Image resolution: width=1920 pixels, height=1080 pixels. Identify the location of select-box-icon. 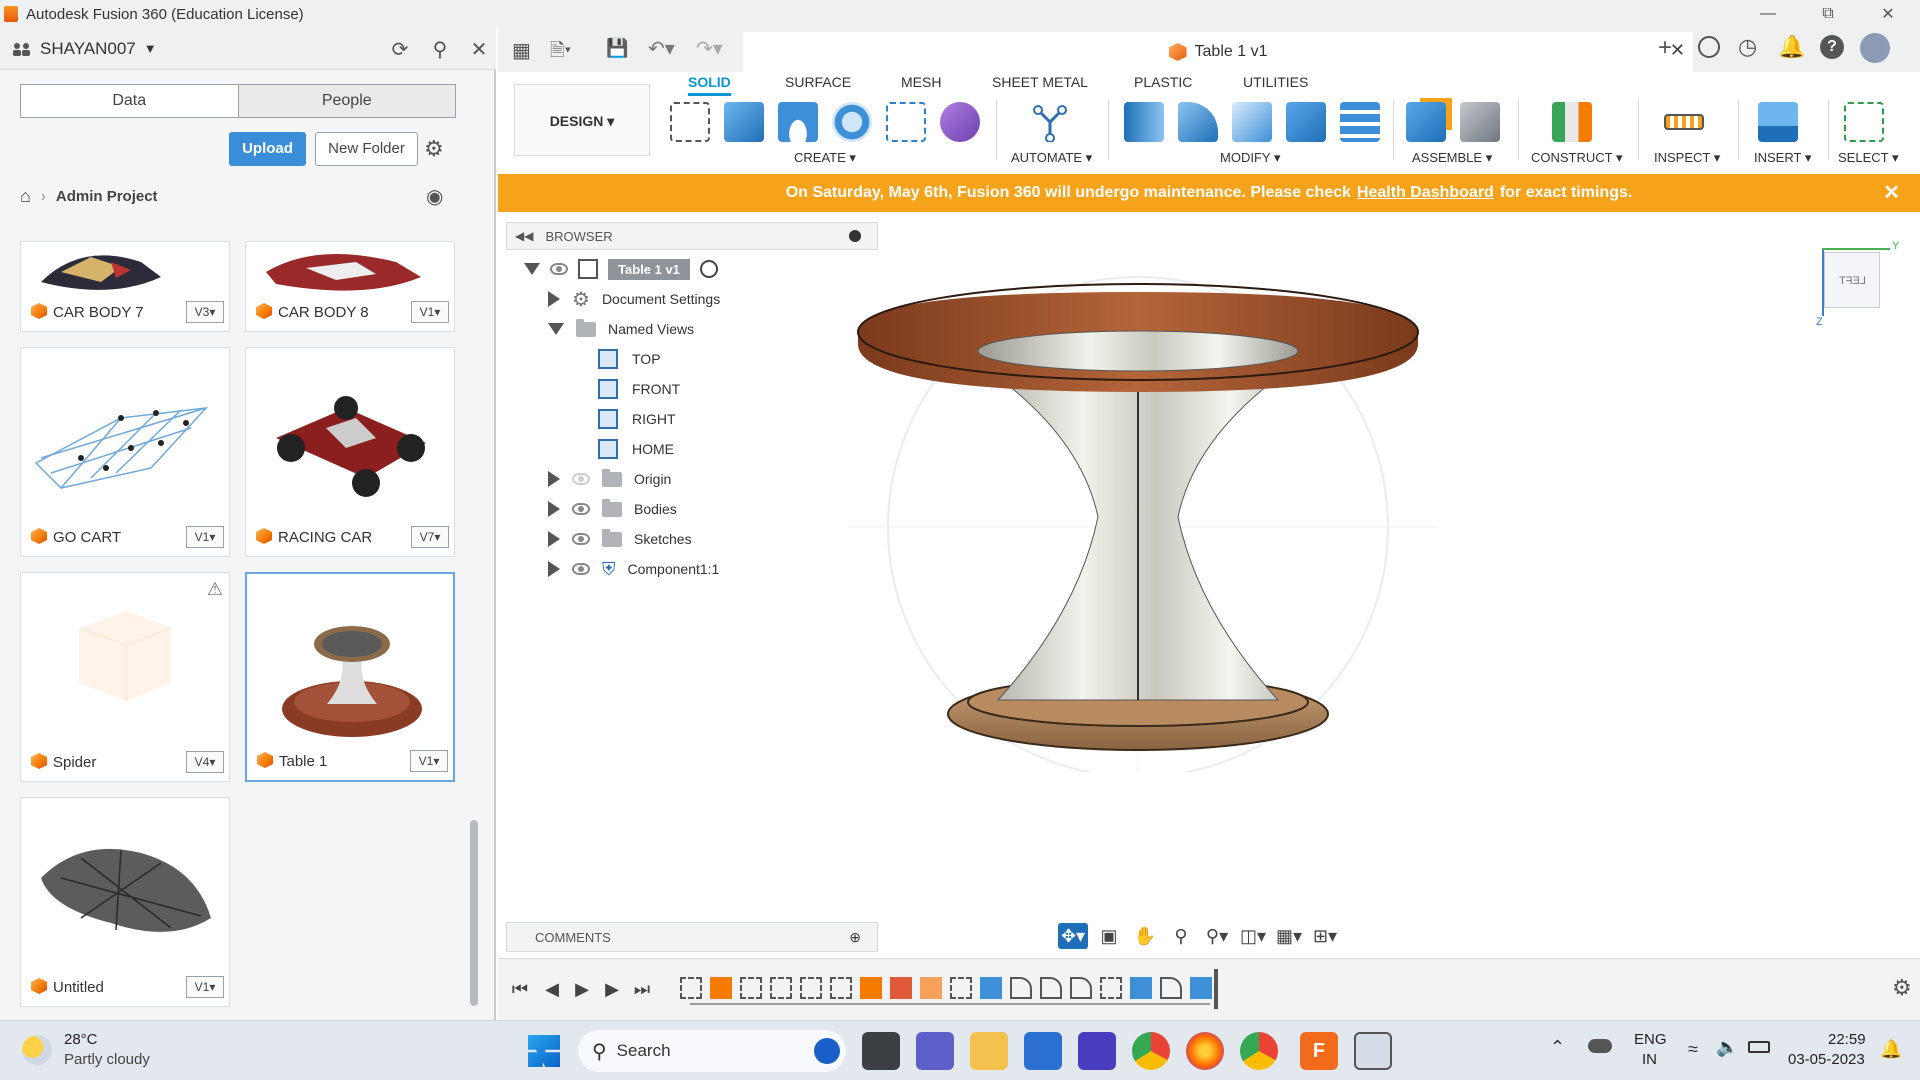
(1864, 122).